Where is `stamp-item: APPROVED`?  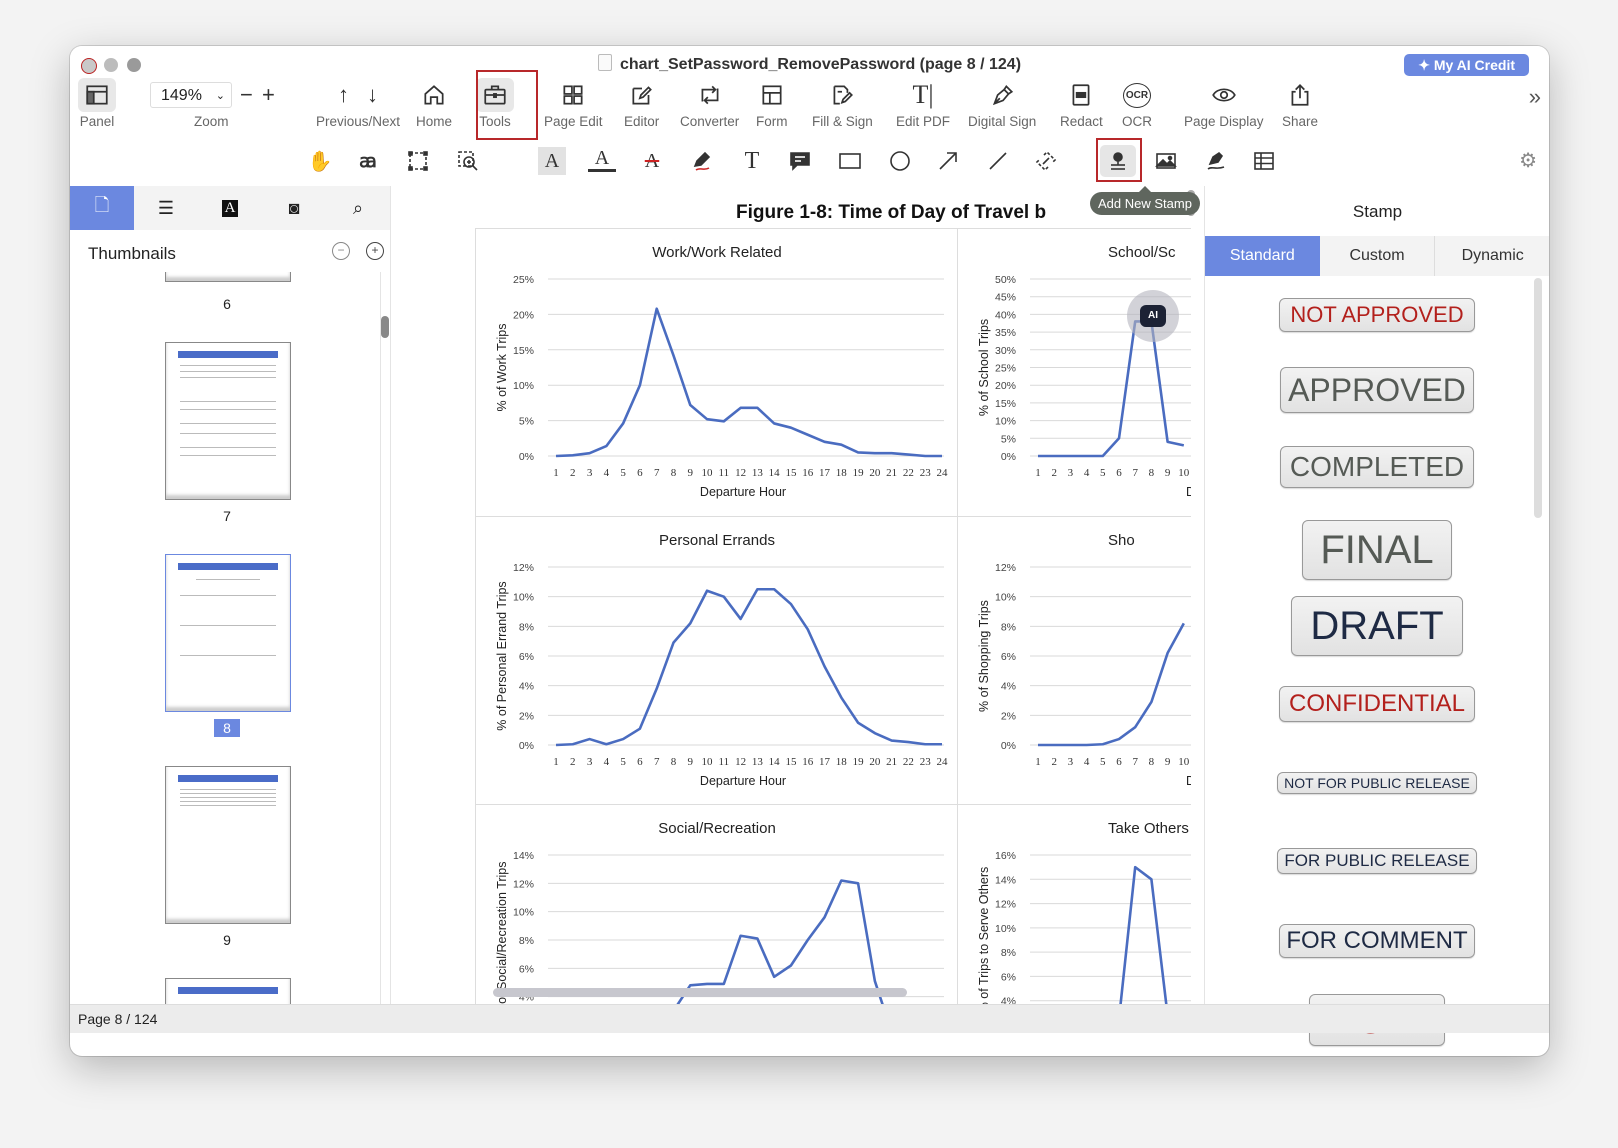 stamp-item: APPROVED is located at coordinates (1377, 390).